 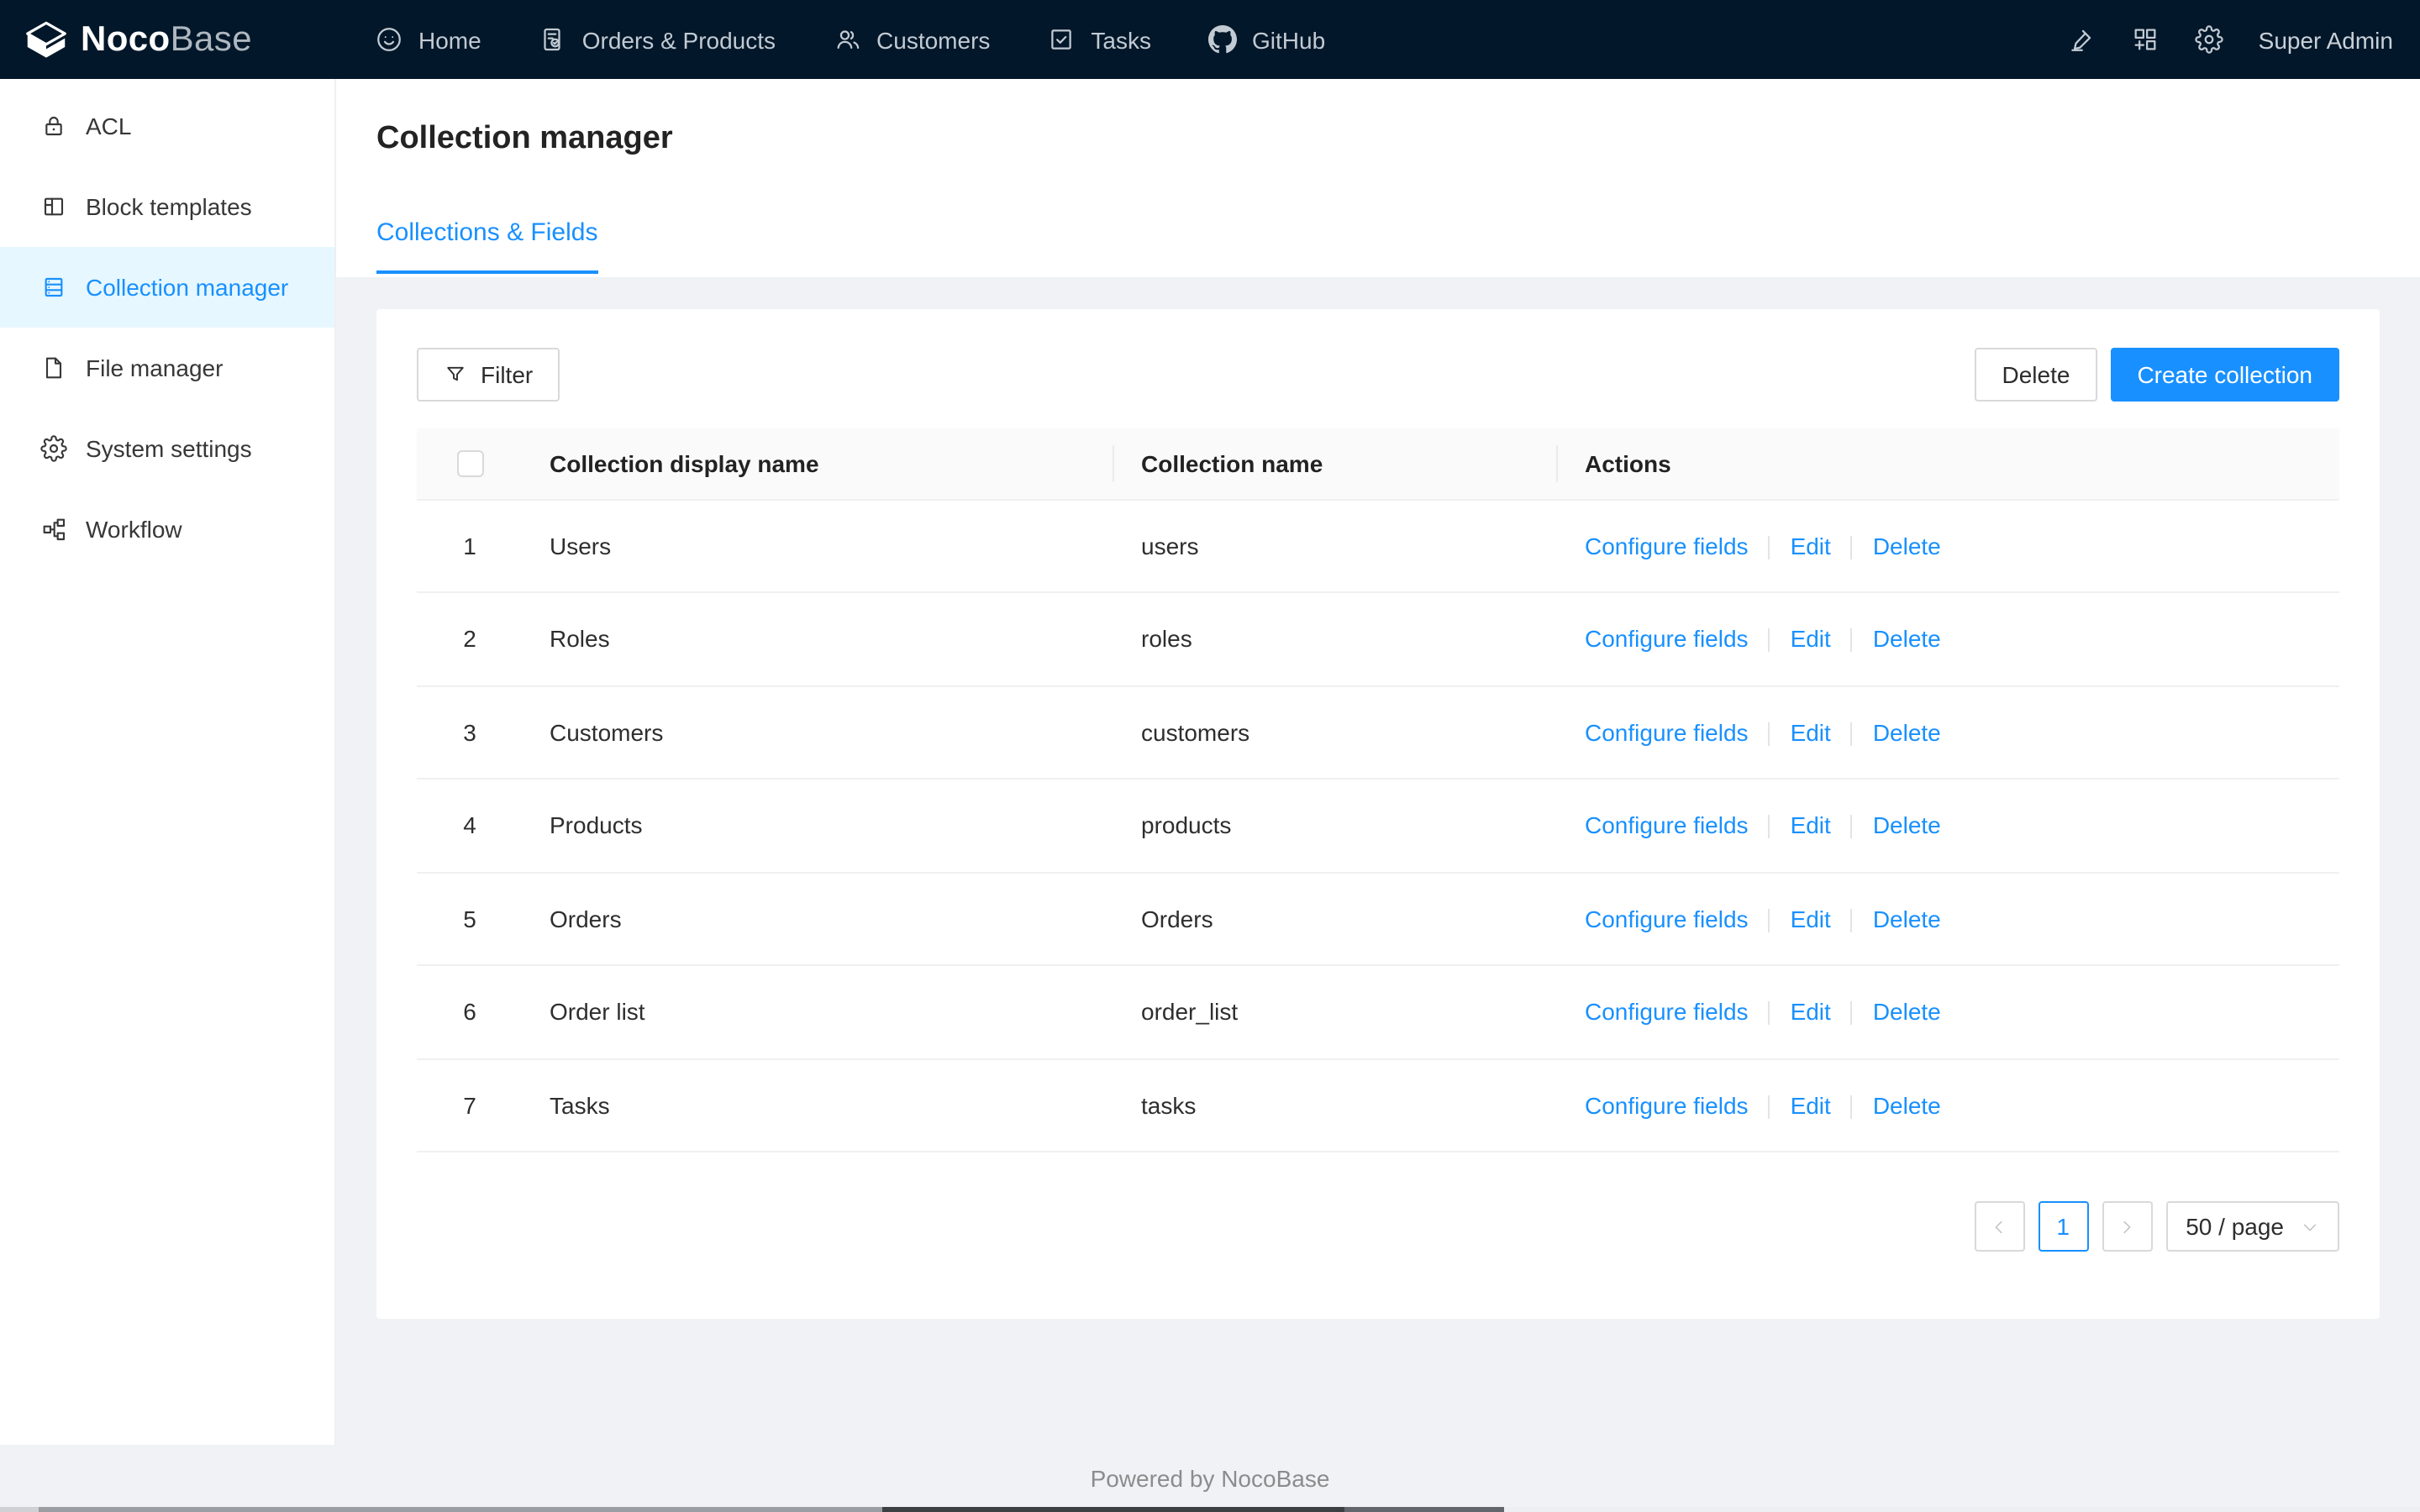 What do you see at coordinates (134, 529) in the screenshot?
I see `sidebar-item-label: Workflow` at bounding box center [134, 529].